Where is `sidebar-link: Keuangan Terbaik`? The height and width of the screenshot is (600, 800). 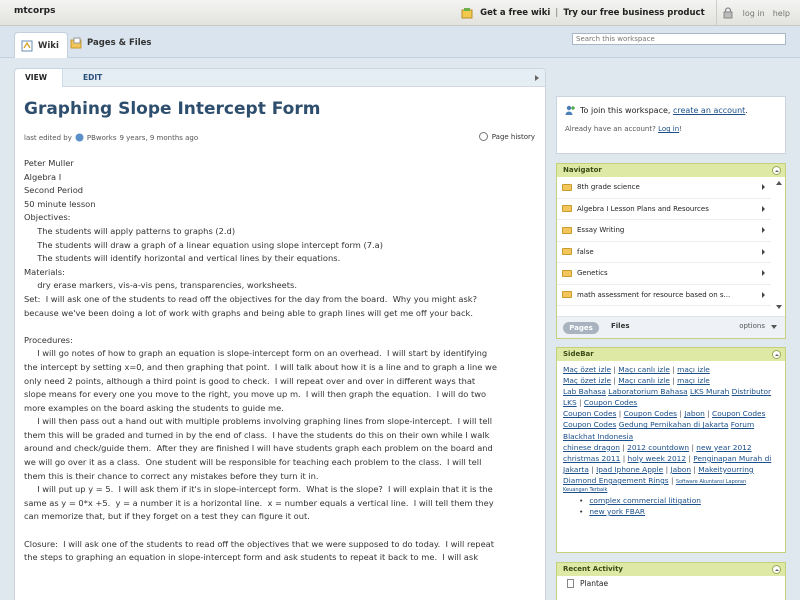
sidebar-link: Keuangan Terbaik is located at coordinates (585, 490).